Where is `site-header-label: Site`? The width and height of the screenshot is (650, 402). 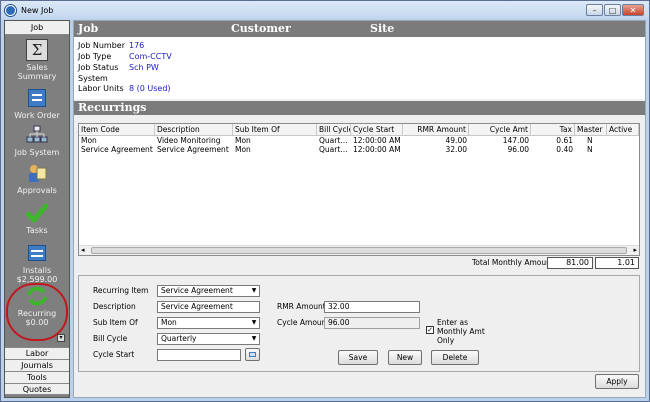 site-header-label: Site is located at coordinates (382, 28).